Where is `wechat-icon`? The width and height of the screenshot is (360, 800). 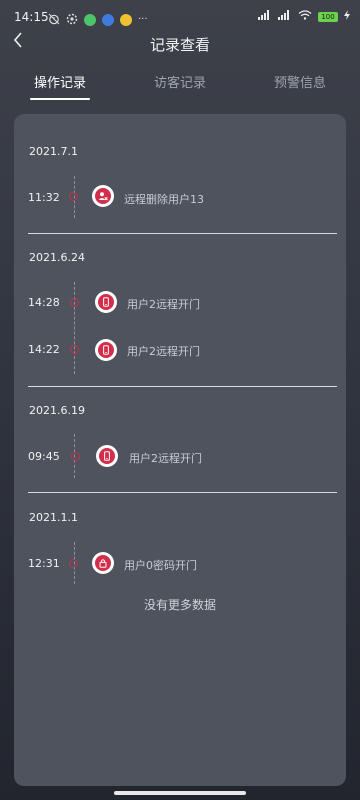
wechat-icon is located at coordinates (90, 19).